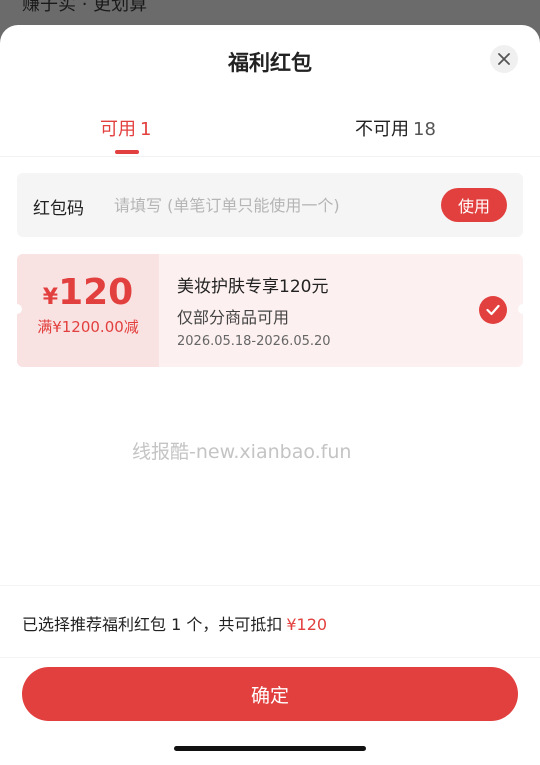 The height and width of the screenshot is (765, 540). Describe the element at coordinates (270, 63) in the screenshot. I see `sheet-title: 福利红包` at that location.